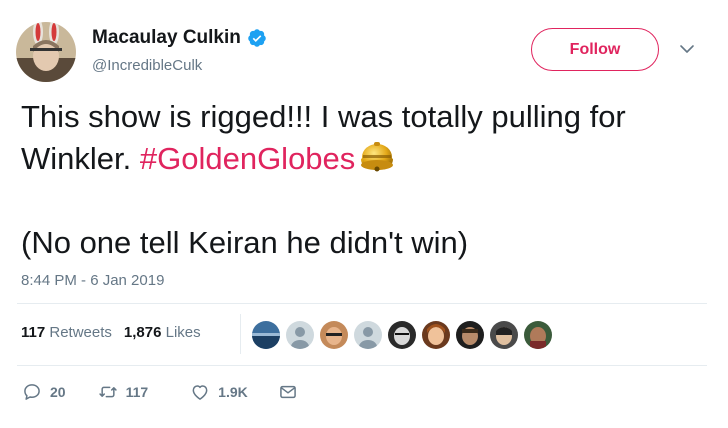  I want to click on retweets-stat: 117 Retweets, so click(66, 332).